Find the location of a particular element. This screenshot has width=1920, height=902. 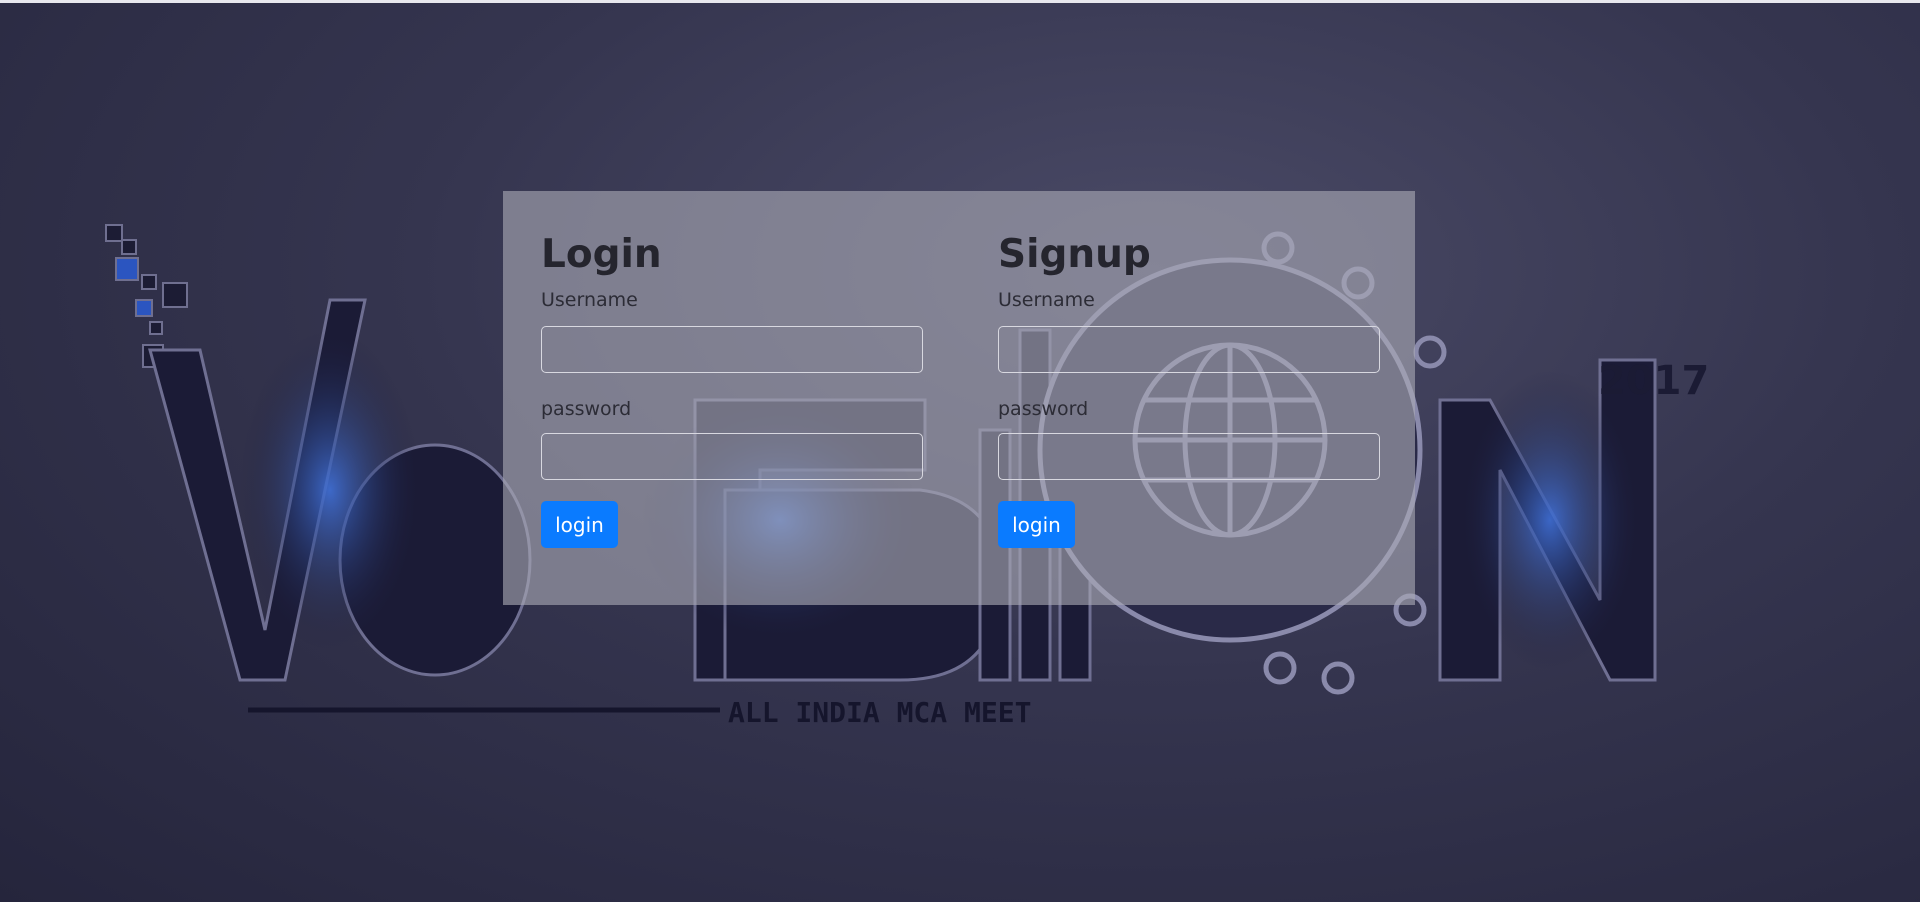

signup-password-label: password is located at coordinates (1043, 409).